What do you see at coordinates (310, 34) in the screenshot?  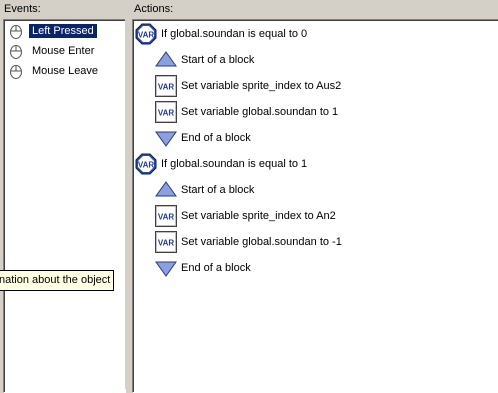 I see `action-if-equal: VAR If global.soundan is equal to 0` at bounding box center [310, 34].